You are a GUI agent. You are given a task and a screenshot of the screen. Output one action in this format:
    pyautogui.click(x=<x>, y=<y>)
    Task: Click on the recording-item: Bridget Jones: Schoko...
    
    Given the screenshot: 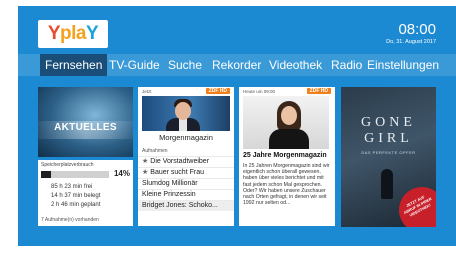 What is the action you would take?
    pyautogui.click(x=186, y=205)
    